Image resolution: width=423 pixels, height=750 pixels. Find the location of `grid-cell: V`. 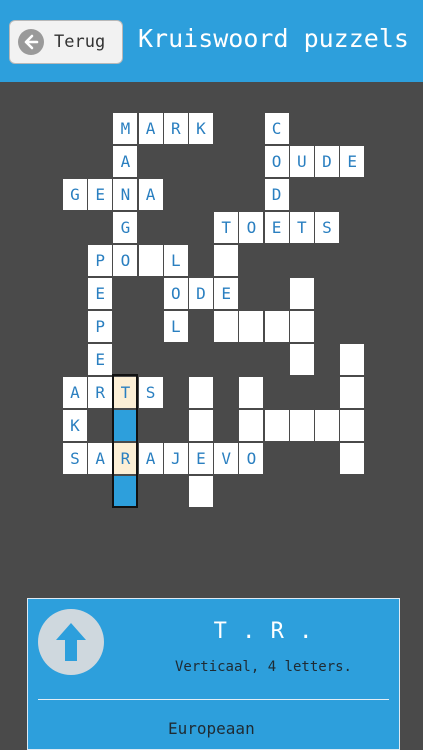

grid-cell: V is located at coordinates (226, 458).